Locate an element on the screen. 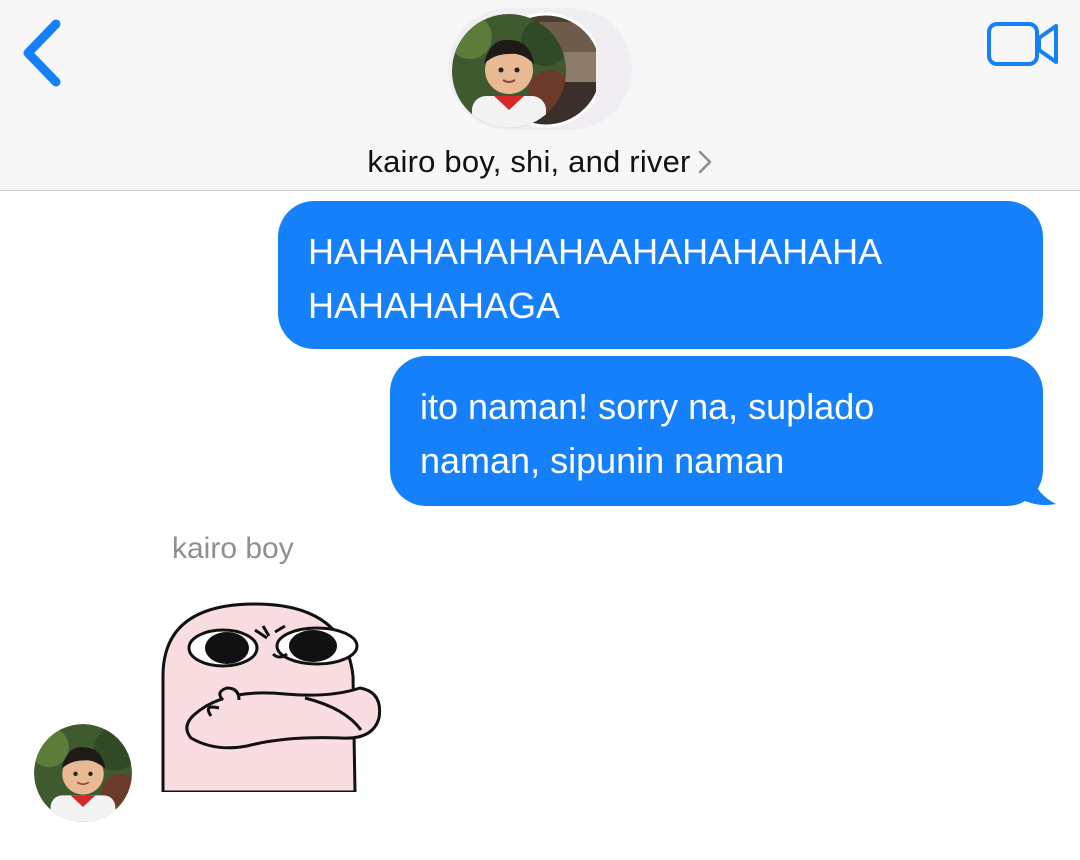 This screenshot has width=1080, height=860. sticker-message is located at coordinates (272, 695).